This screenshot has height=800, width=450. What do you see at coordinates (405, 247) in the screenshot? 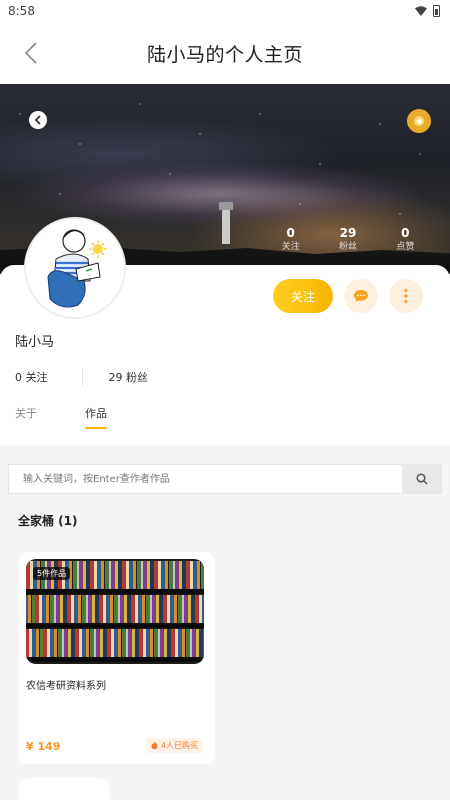
I see `stat-label: 点赞` at bounding box center [405, 247].